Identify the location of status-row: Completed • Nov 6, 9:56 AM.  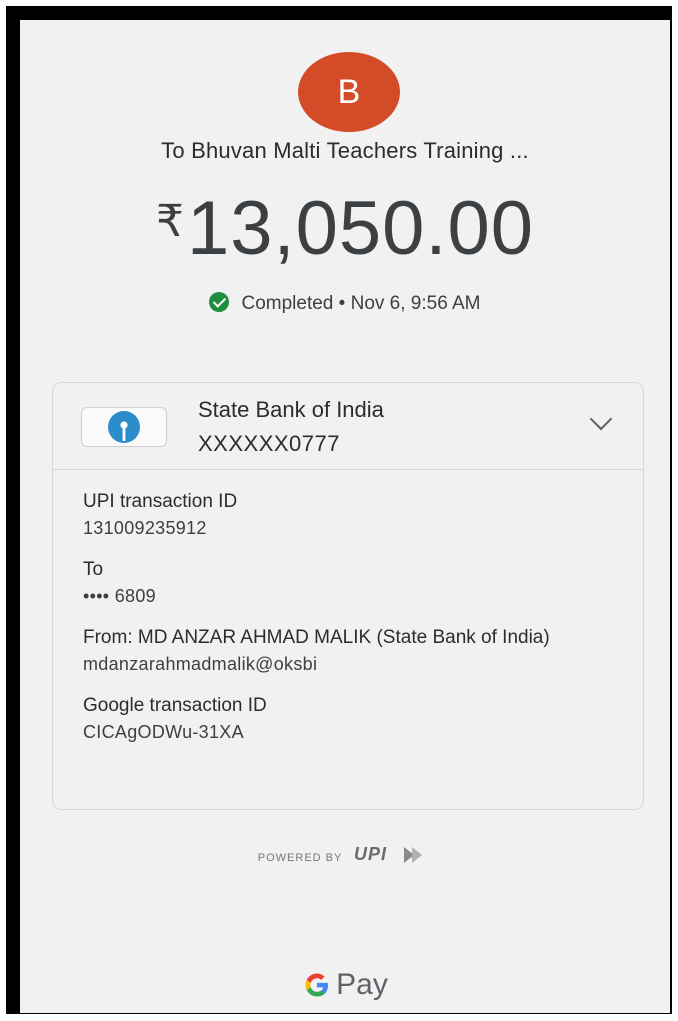
(345, 303).